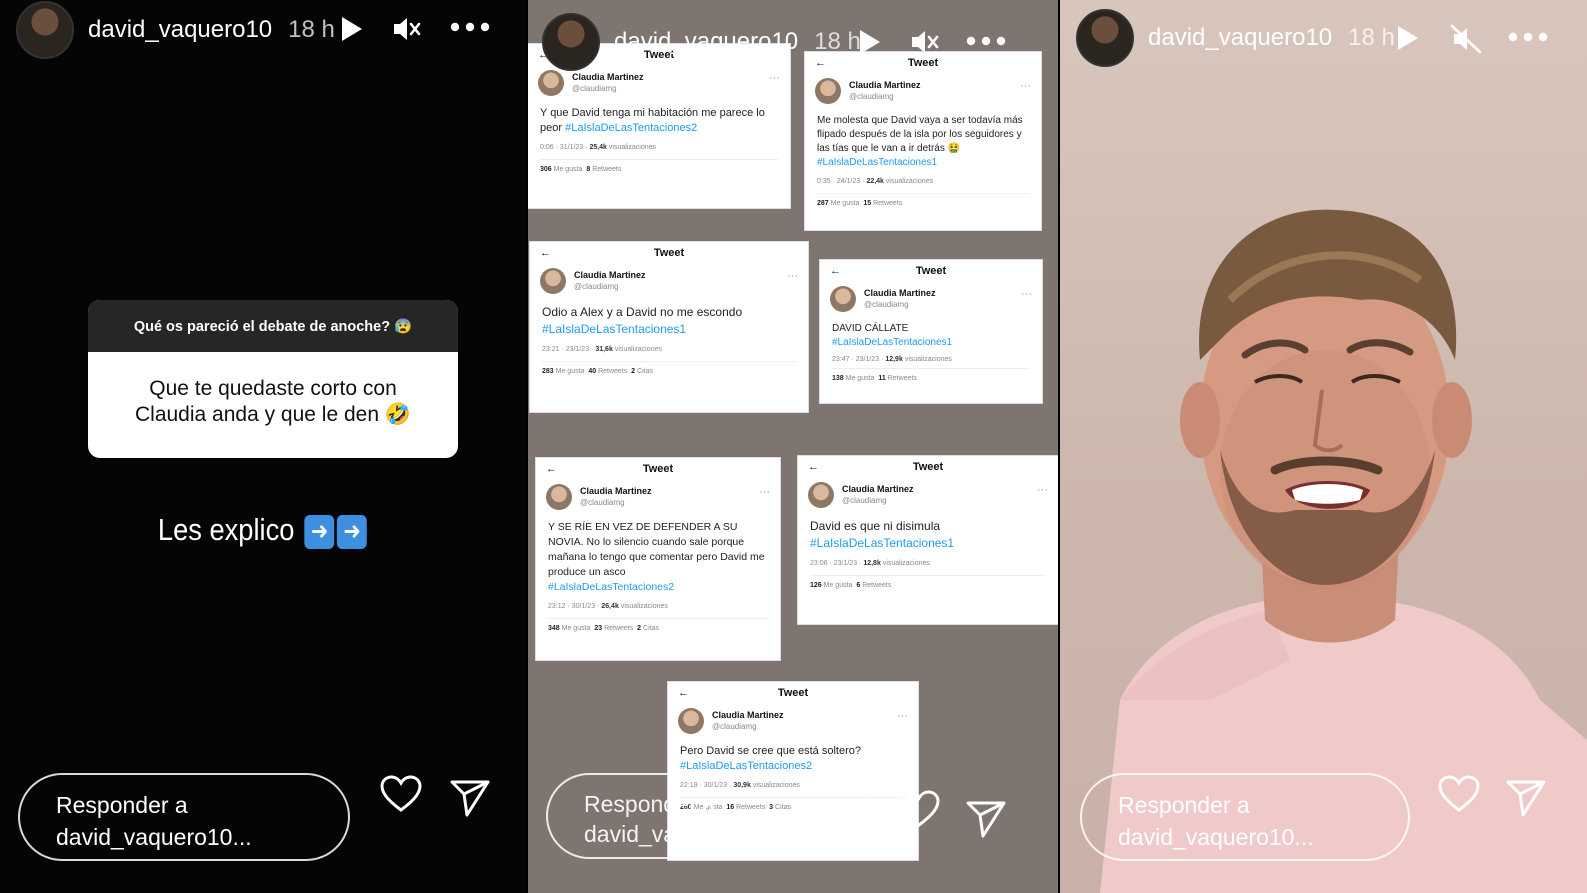  I want to click on arrow-right-emoji: ➜, so click(352, 531).